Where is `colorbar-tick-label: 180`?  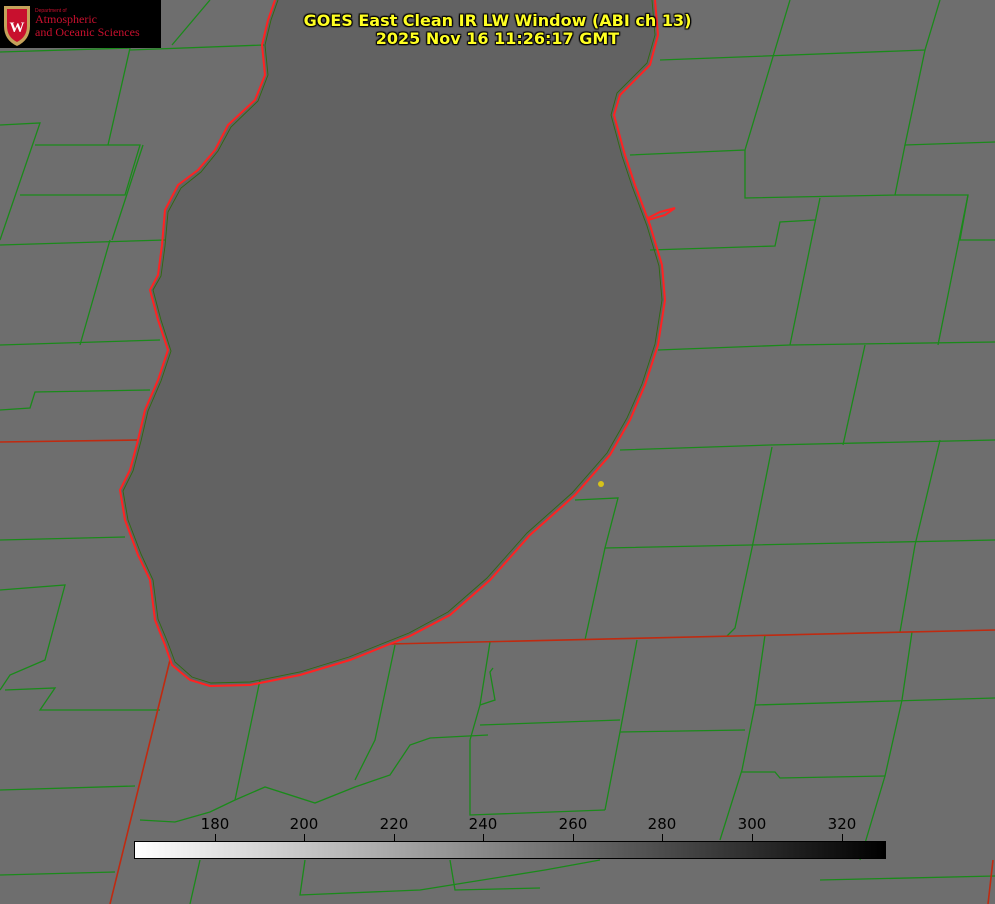
colorbar-tick-label: 180 is located at coordinates (215, 824).